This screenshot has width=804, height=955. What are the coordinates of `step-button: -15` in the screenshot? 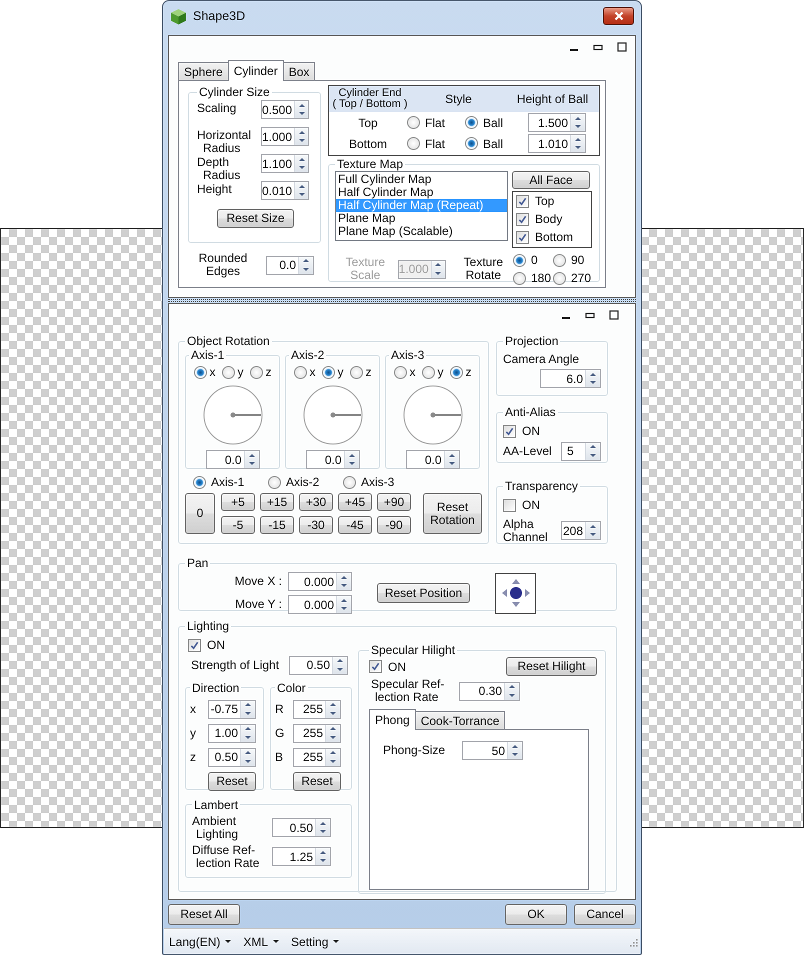 It's located at (277, 525).